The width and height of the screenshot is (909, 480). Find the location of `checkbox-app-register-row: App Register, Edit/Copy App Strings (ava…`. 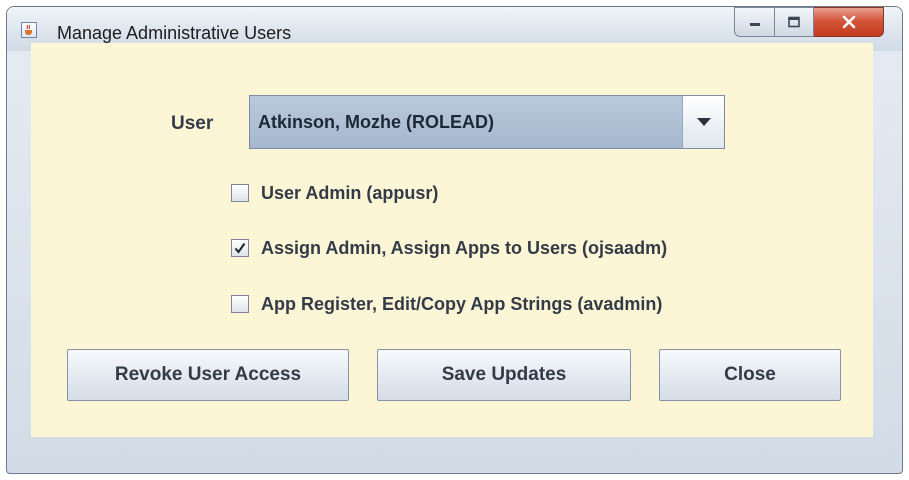

checkbox-app-register-row: App Register, Edit/Copy App Strings (ava… is located at coordinates (446, 304).